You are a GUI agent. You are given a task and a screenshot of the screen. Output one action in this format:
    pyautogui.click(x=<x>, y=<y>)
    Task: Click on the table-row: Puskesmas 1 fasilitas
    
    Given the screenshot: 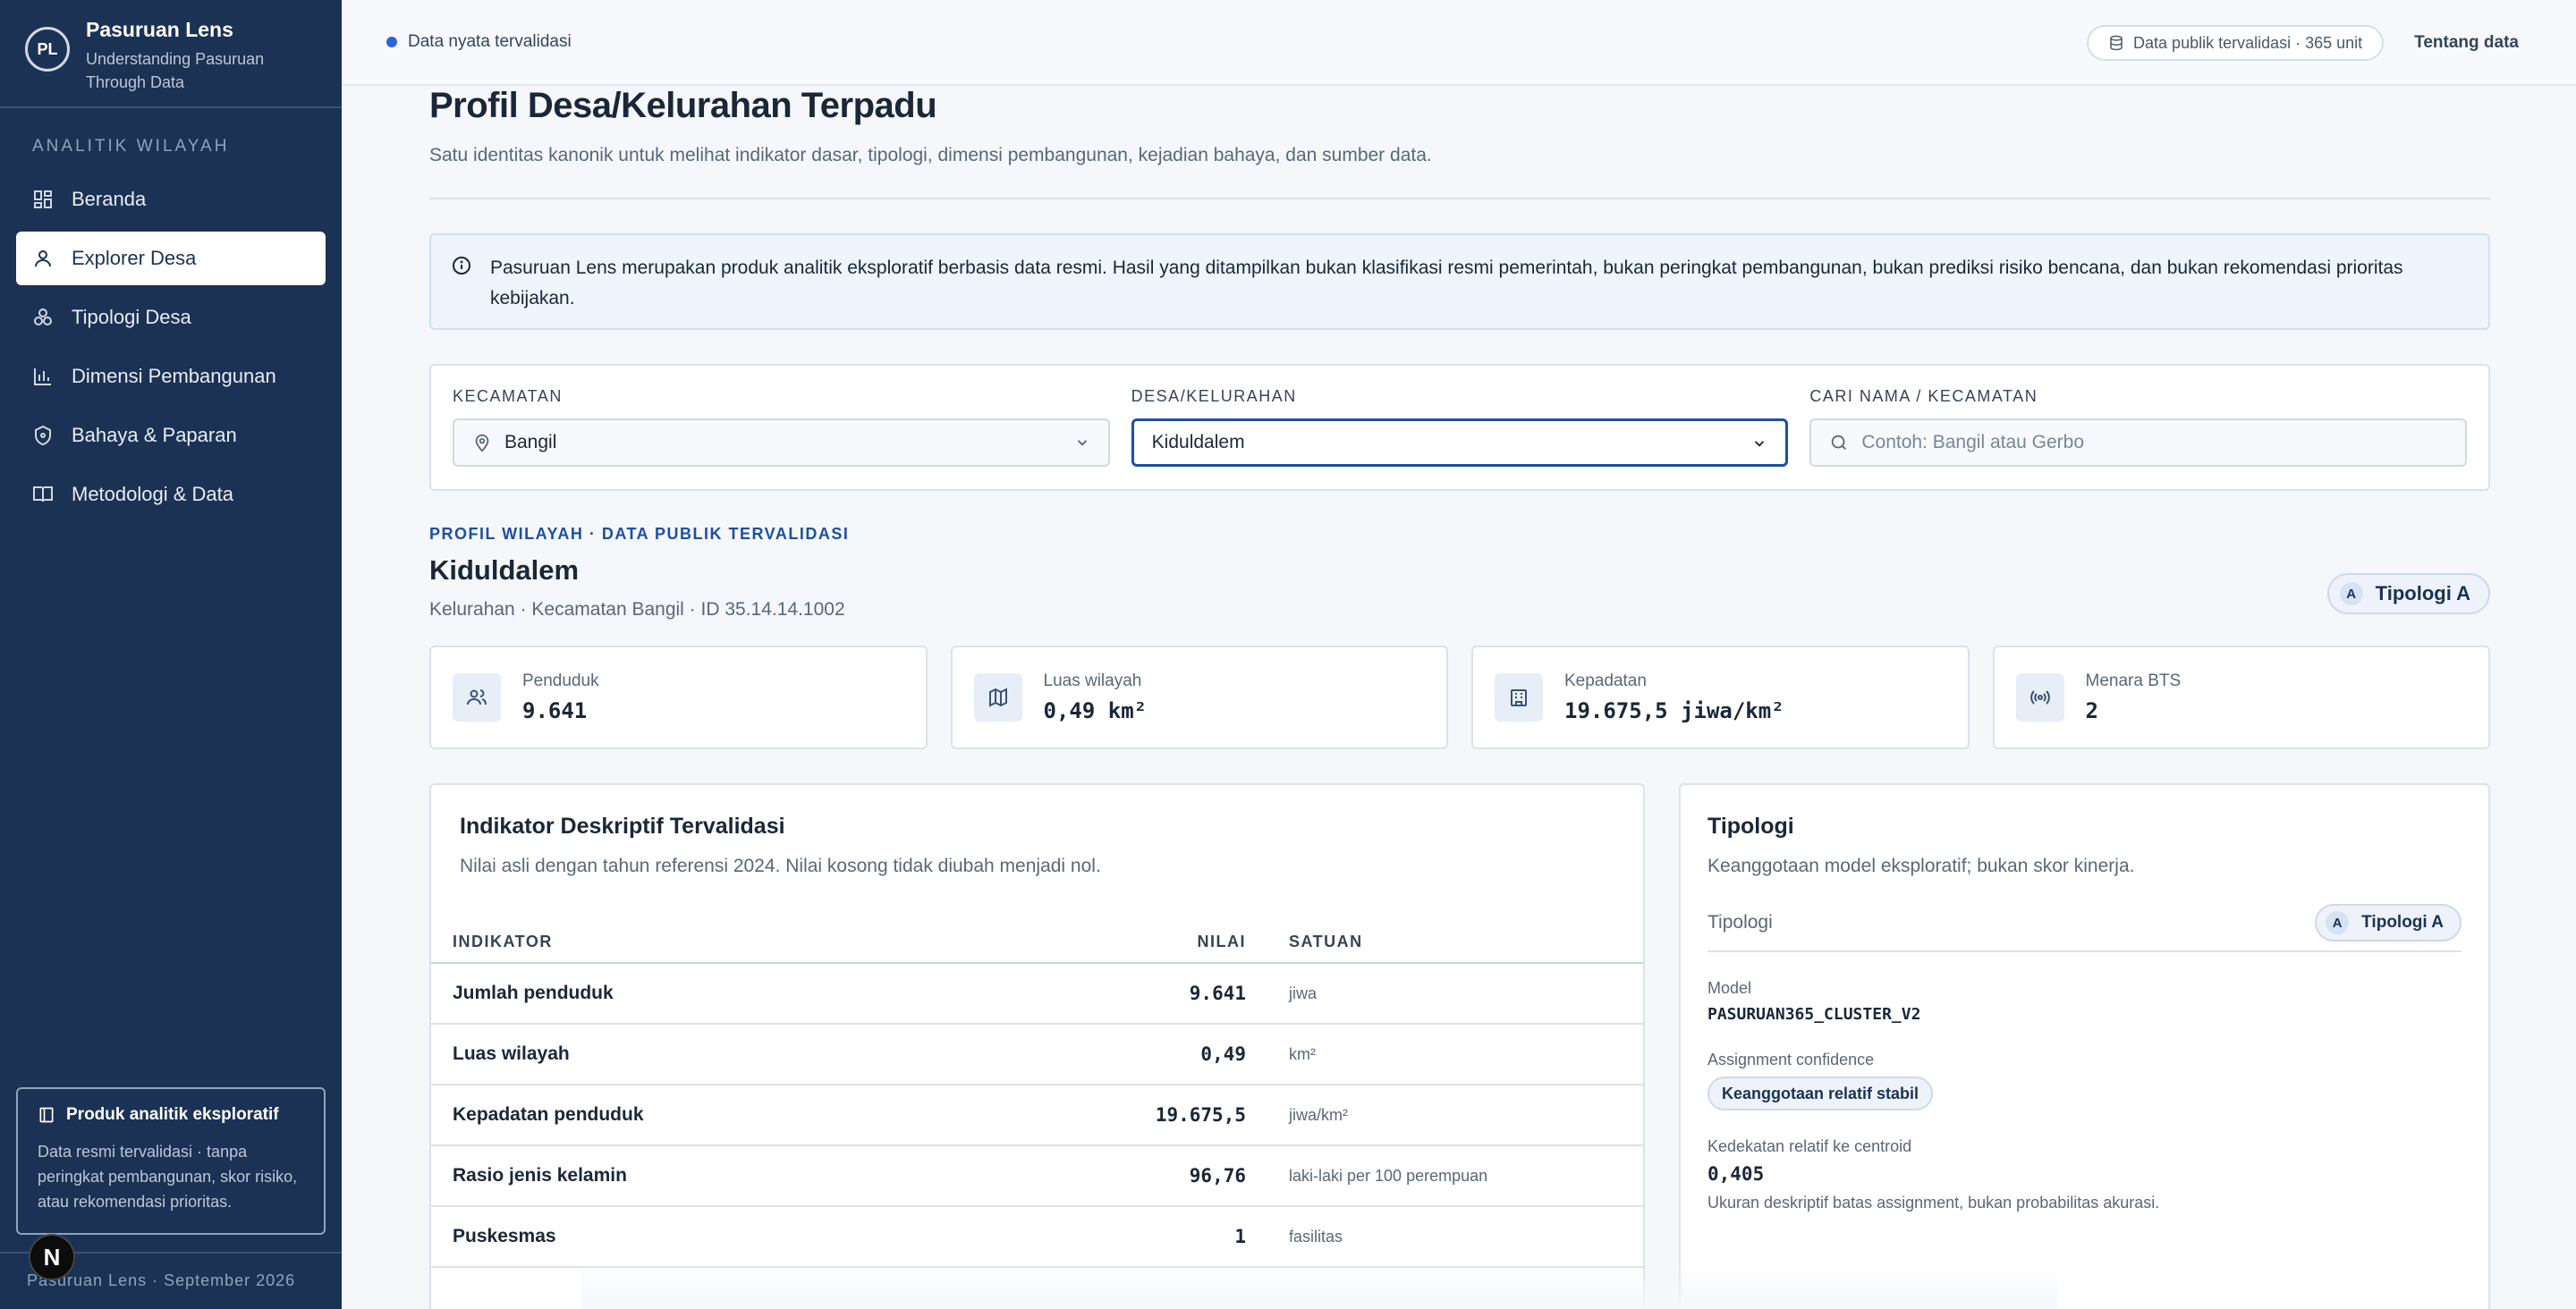 What is the action you would take?
    pyautogui.click(x=1037, y=1237)
    